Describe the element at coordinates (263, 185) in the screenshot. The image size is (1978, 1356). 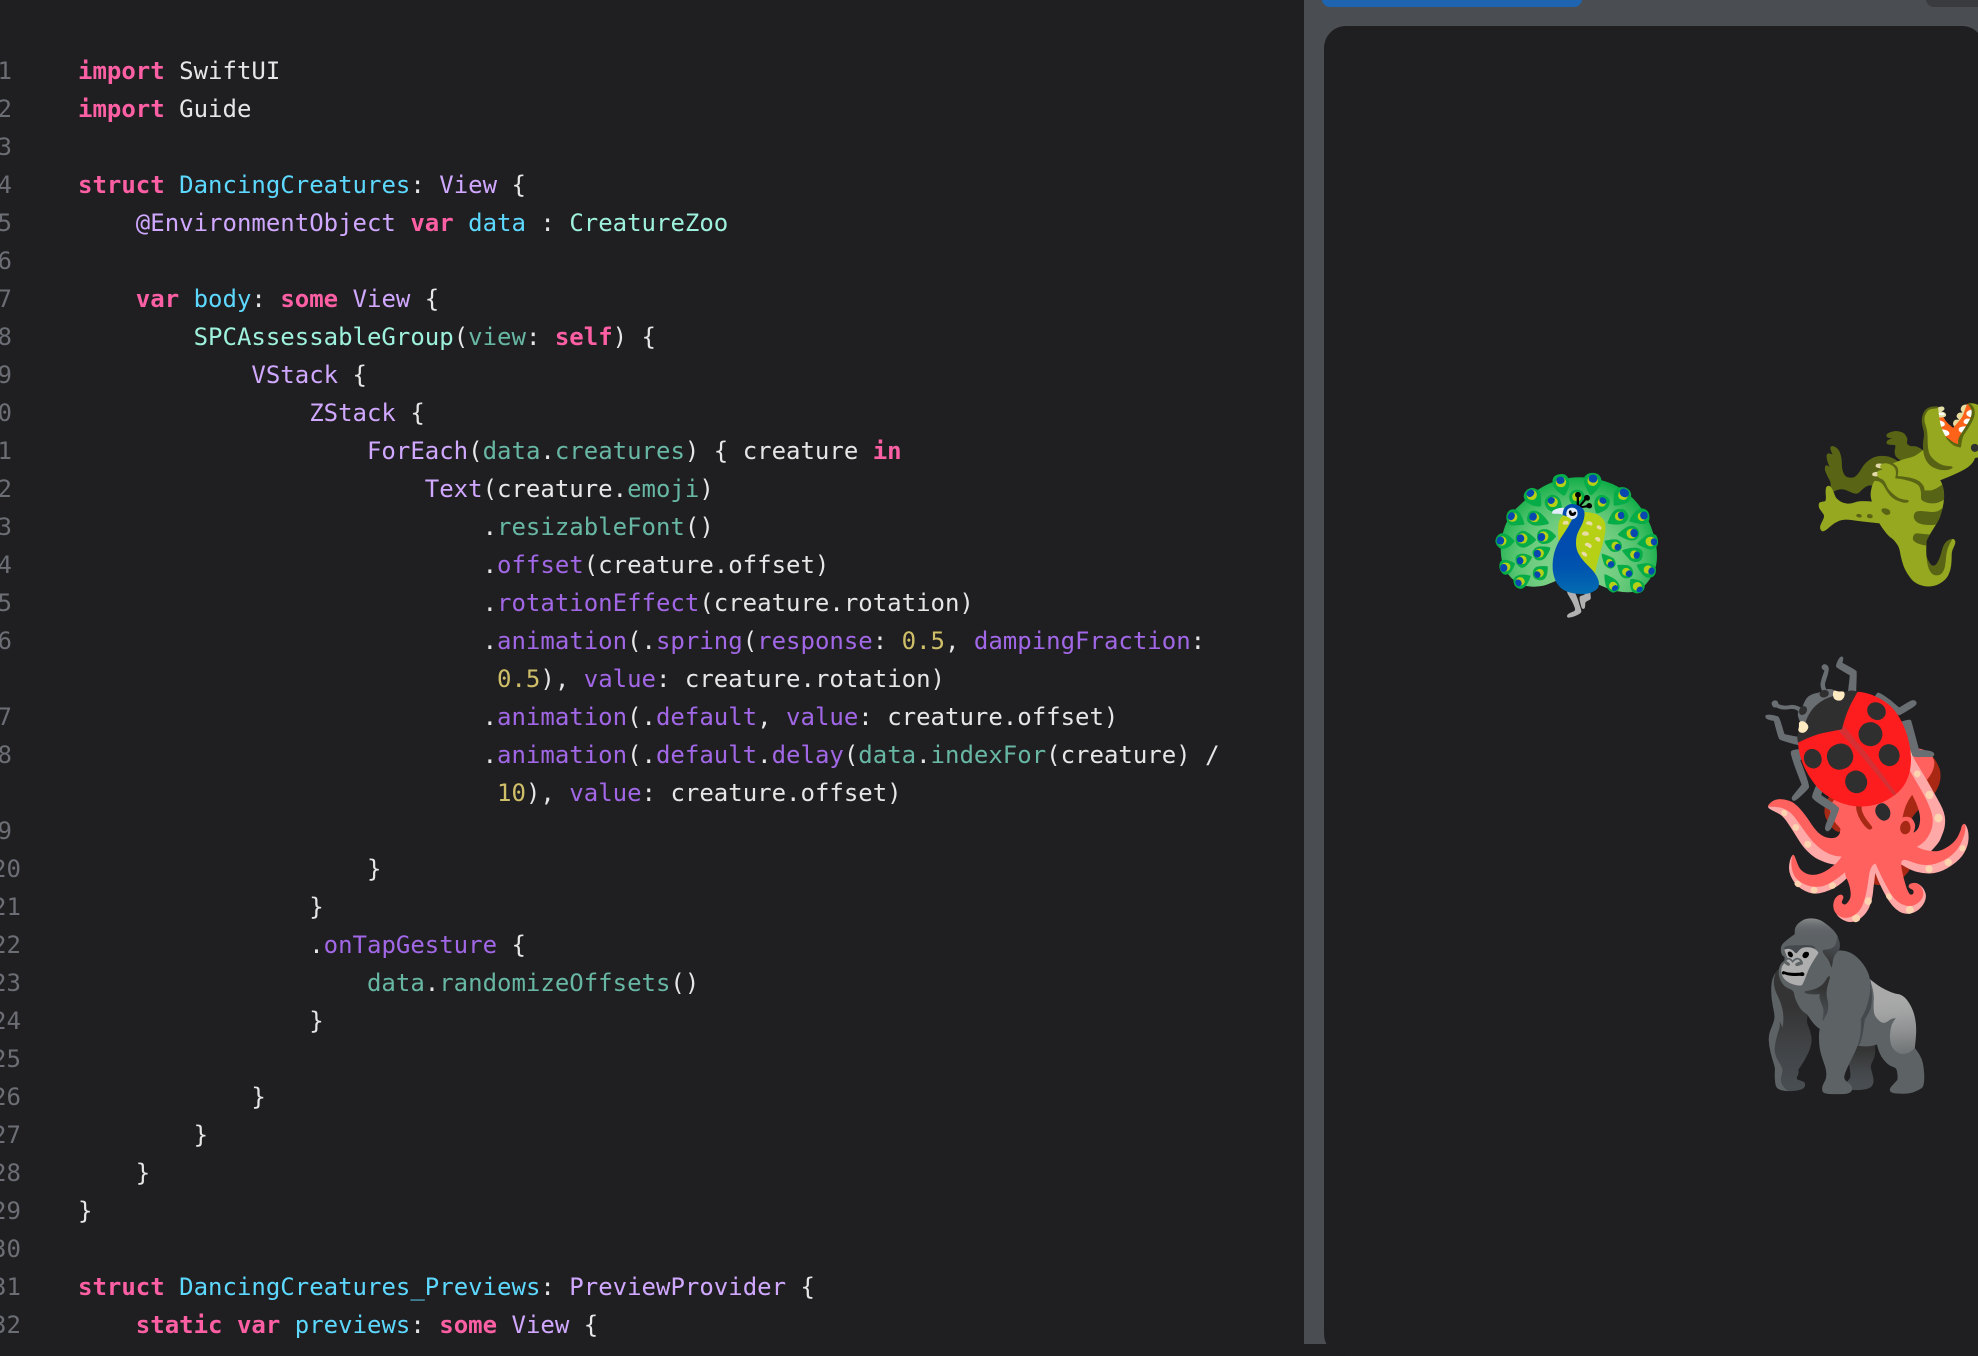
I see `code-line: 4 struct DancingCreatures: View {` at that location.